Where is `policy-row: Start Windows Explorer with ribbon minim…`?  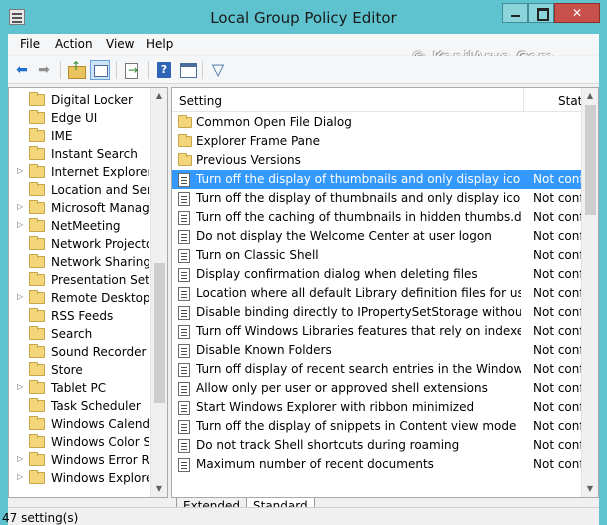 policy-row: Start Windows Explorer with ribbon minim… is located at coordinates (377, 407).